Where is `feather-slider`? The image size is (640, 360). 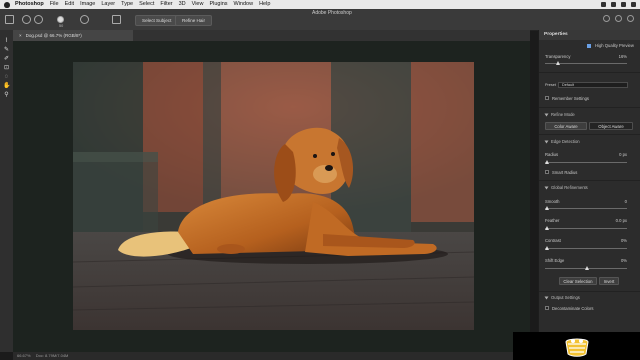 feather-slider is located at coordinates (586, 228).